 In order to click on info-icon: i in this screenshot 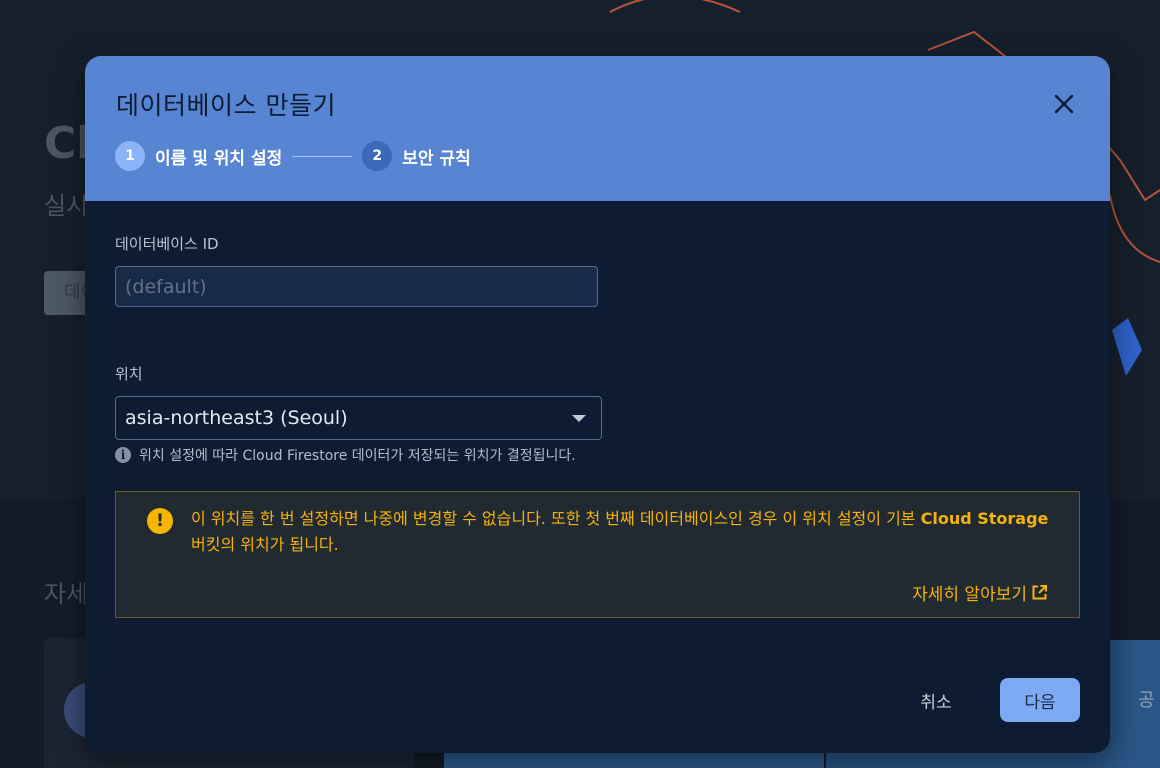, I will do `click(123, 455)`.